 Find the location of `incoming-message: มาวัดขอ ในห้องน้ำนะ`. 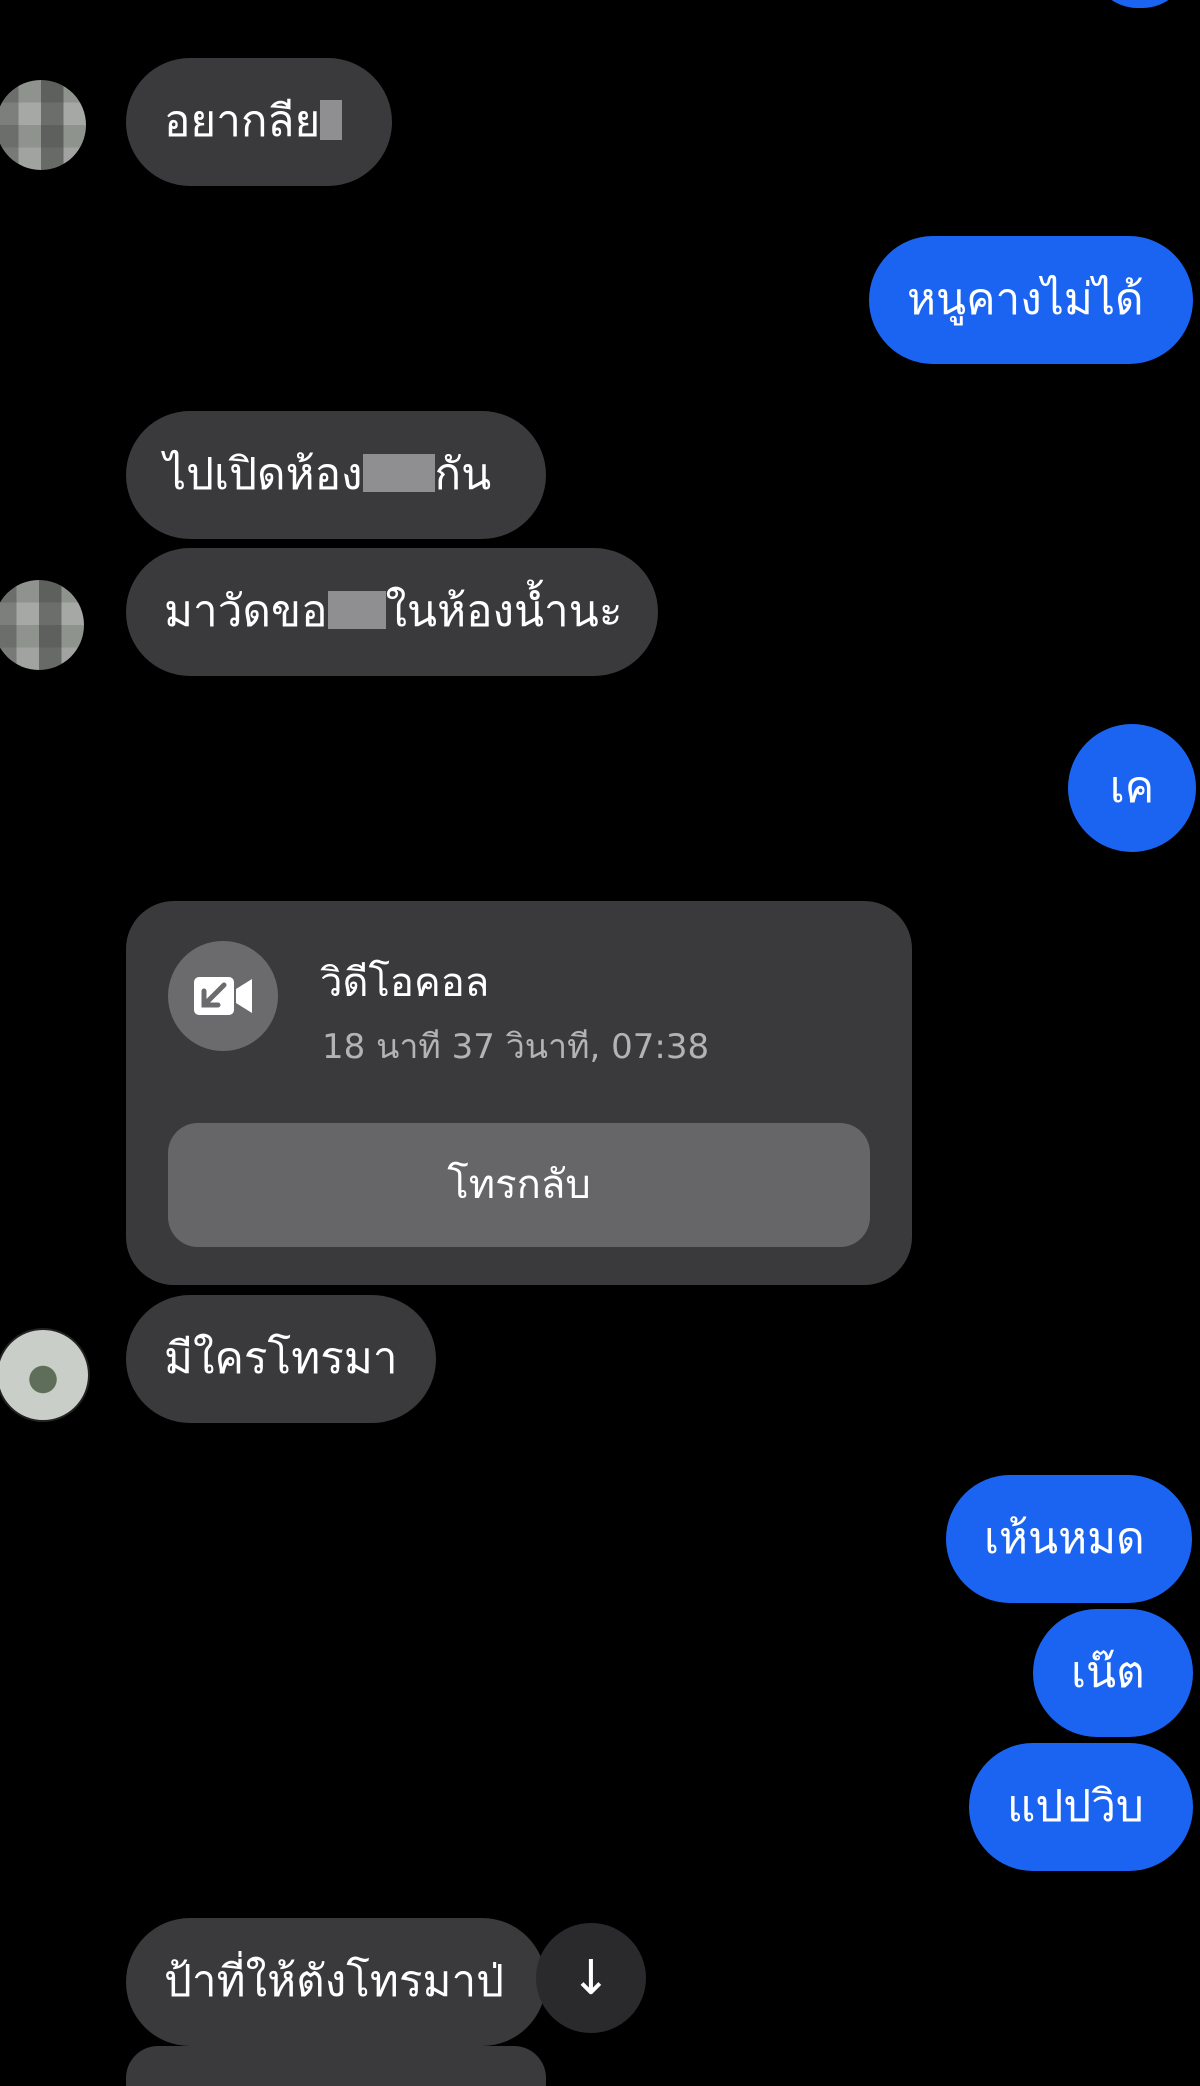

incoming-message: มาวัดขอ ในห้องน้ำนะ is located at coordinates (392, 612).